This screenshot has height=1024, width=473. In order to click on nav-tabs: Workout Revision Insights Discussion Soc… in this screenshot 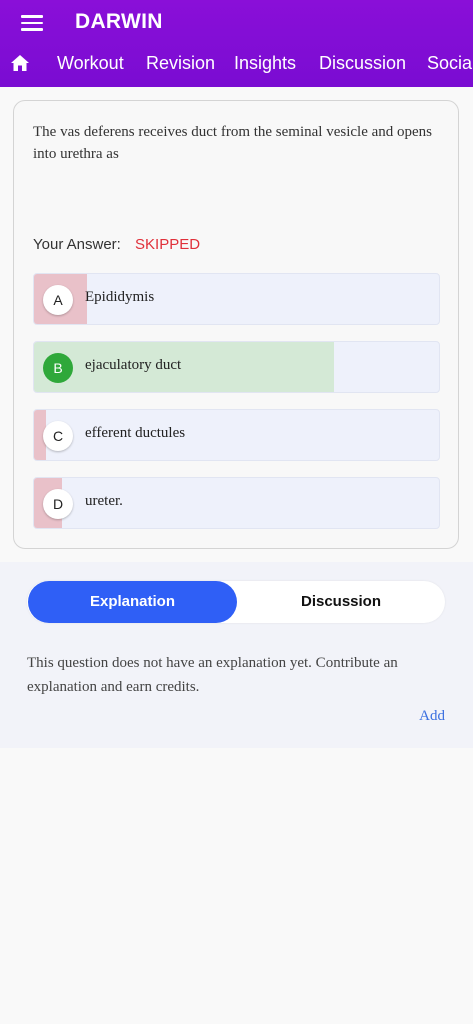, I will do `click(236, 65)`.